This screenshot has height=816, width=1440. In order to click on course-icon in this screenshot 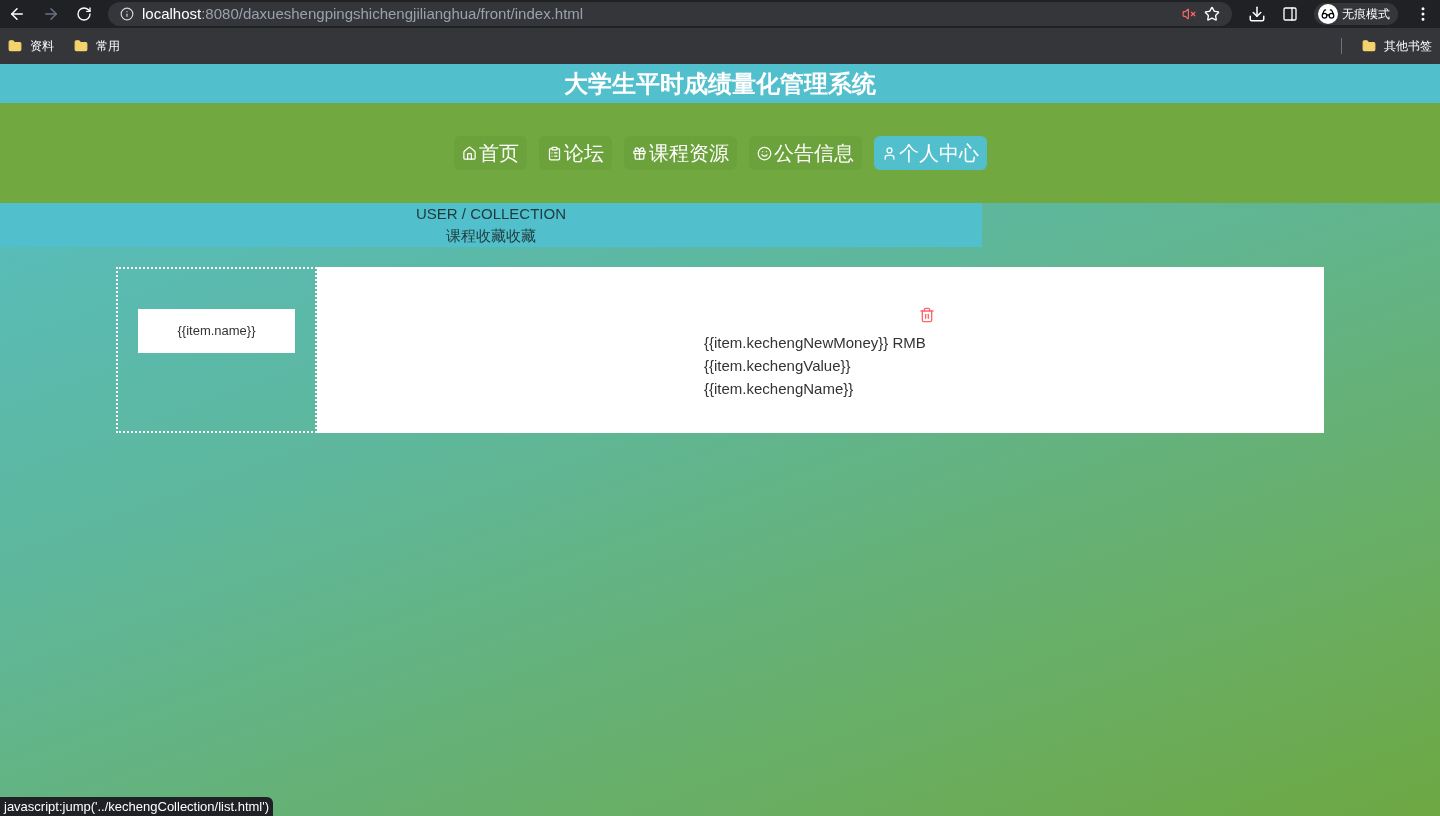, I will do `click(639, 153)`.